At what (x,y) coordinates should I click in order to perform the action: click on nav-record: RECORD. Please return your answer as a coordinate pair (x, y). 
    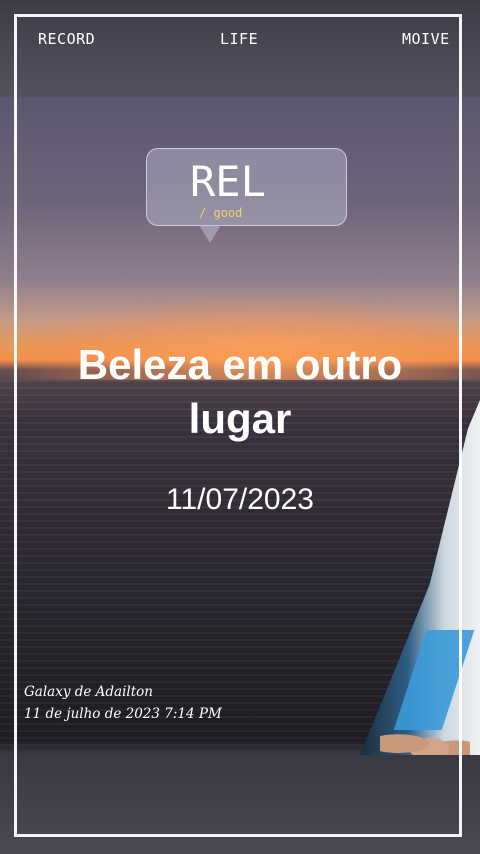
    Looking at the image, I should click on (66, 39).